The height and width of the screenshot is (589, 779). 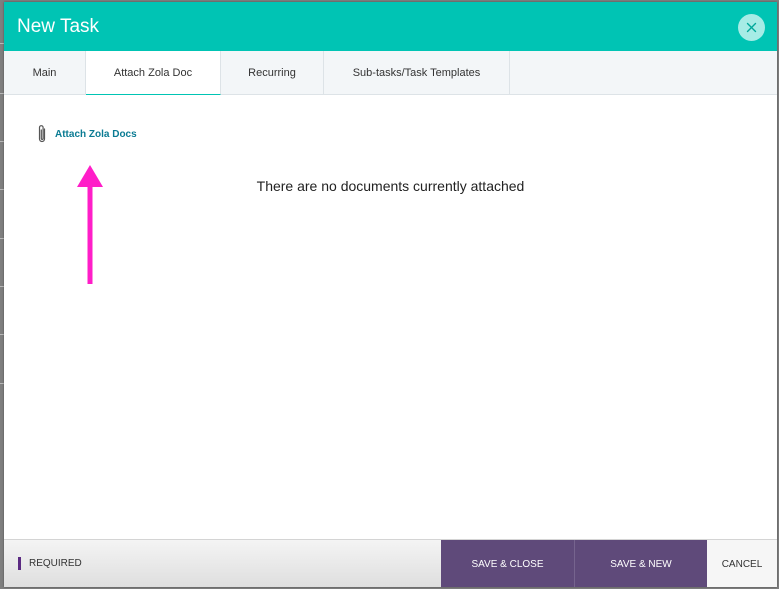 I want to click on tab-subtasks-task-templates: Sub-tasks/Task Templates, so click(x=417, y=72).